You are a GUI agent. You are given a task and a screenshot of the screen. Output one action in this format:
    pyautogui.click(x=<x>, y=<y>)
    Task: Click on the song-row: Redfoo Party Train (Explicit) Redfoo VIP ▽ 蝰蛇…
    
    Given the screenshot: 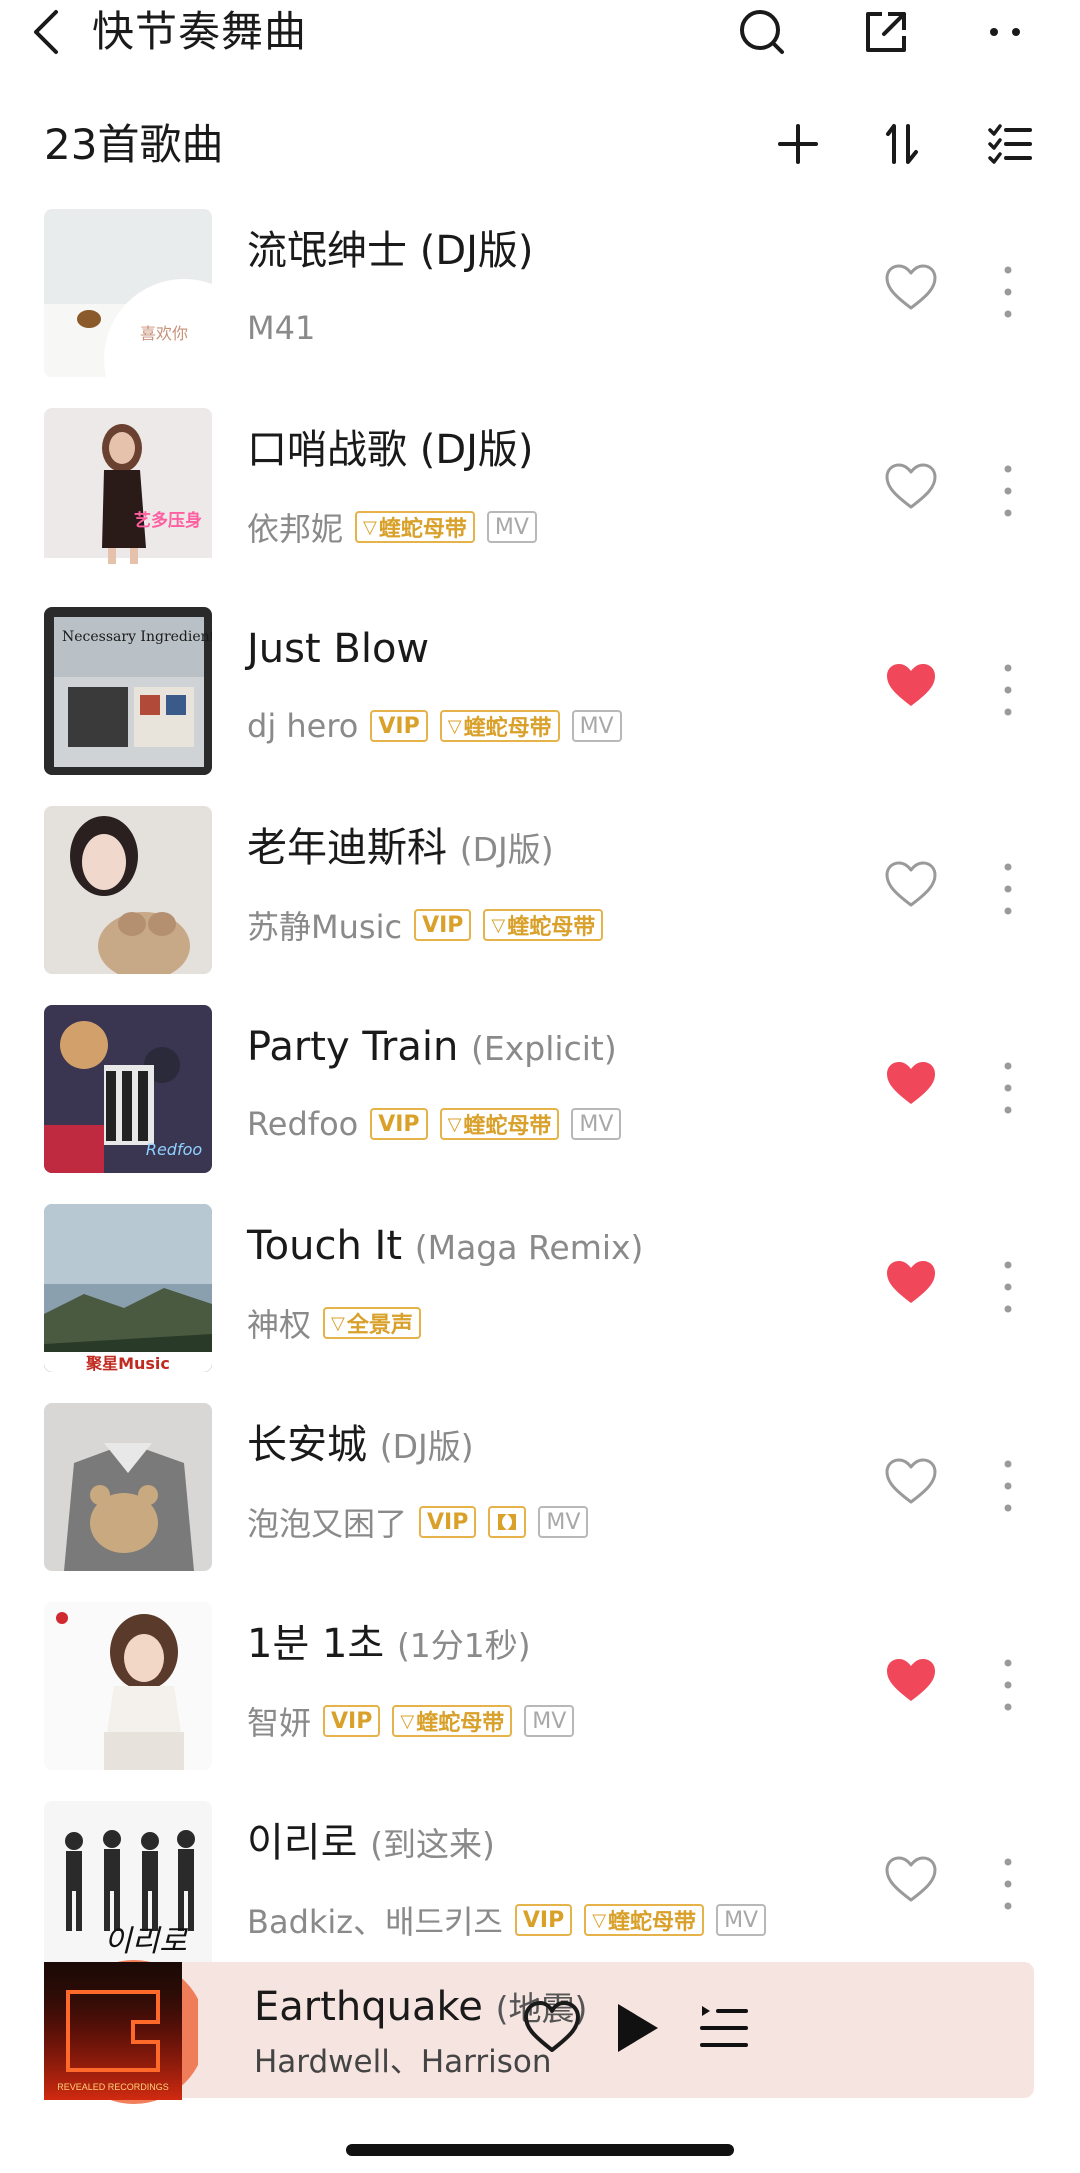 What is the action you would take?
    pyautogui.click(x=540, y=1095)
    